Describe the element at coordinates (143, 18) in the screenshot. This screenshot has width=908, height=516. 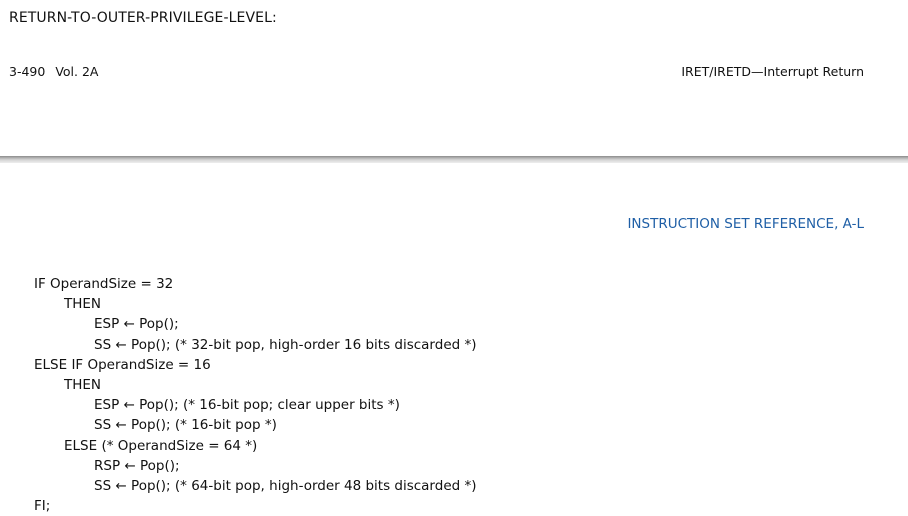
I see `section-heading: RETURN-TO-OUTER-PRIVILEGE-LEVEL:` at that location.